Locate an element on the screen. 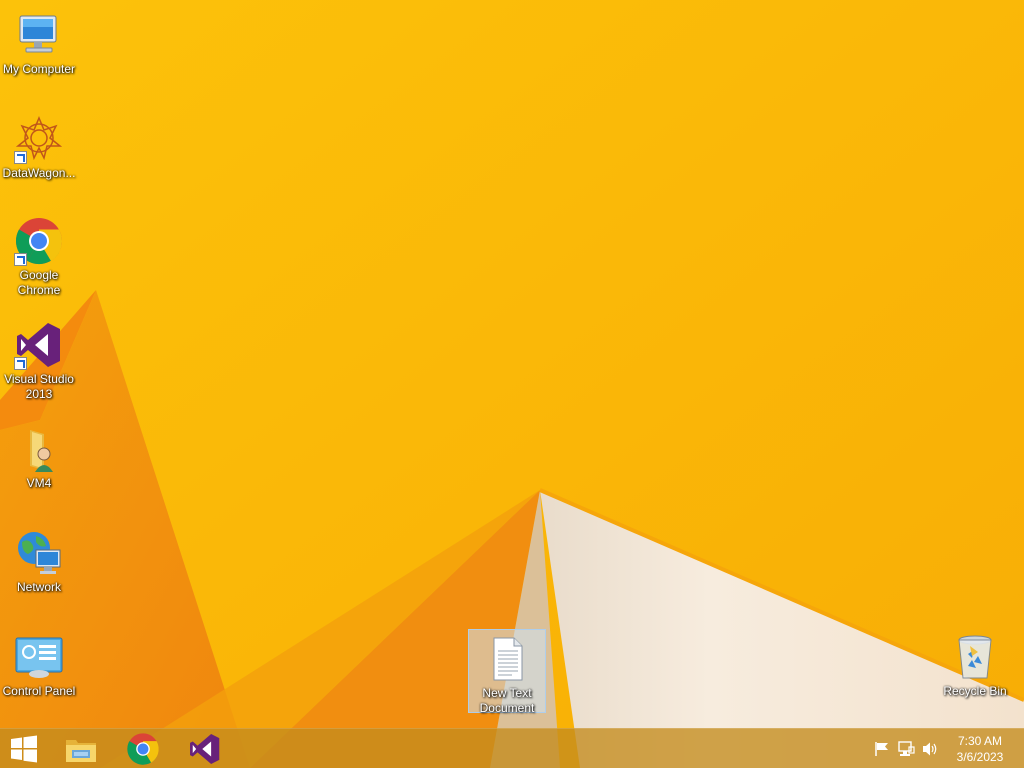  desktop-icon-new-text-document: New Text Document is located at coordinates (507, 672).